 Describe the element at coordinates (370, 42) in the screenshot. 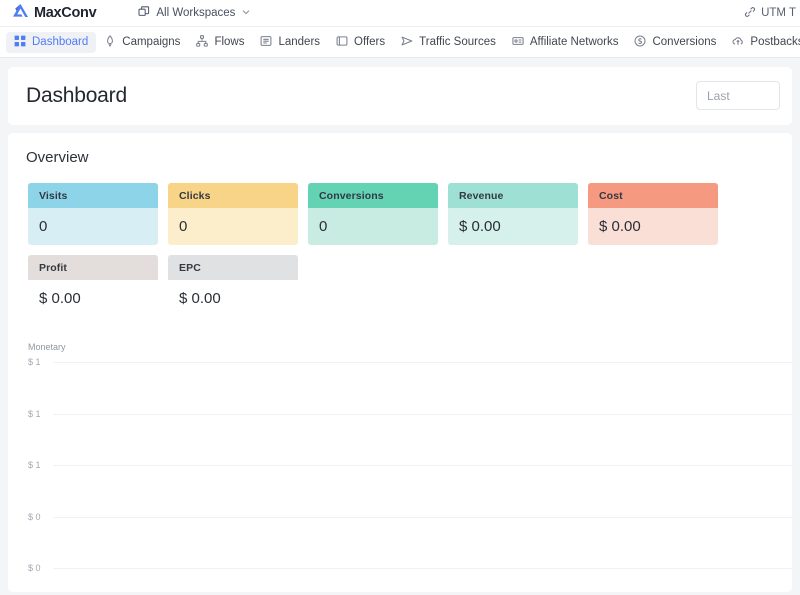

I see `nav-label: Offers` at that location.